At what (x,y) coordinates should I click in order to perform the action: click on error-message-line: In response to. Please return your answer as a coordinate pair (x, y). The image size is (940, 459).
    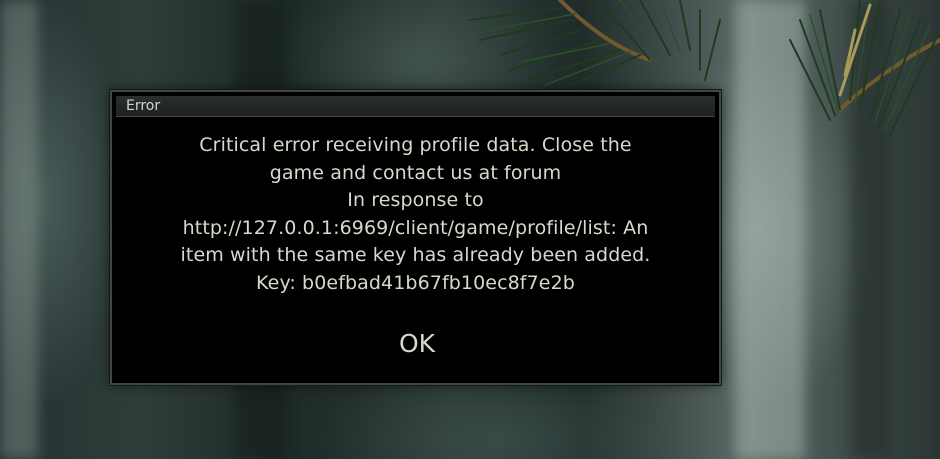
    Looking at the image, I should click on (415, 200).